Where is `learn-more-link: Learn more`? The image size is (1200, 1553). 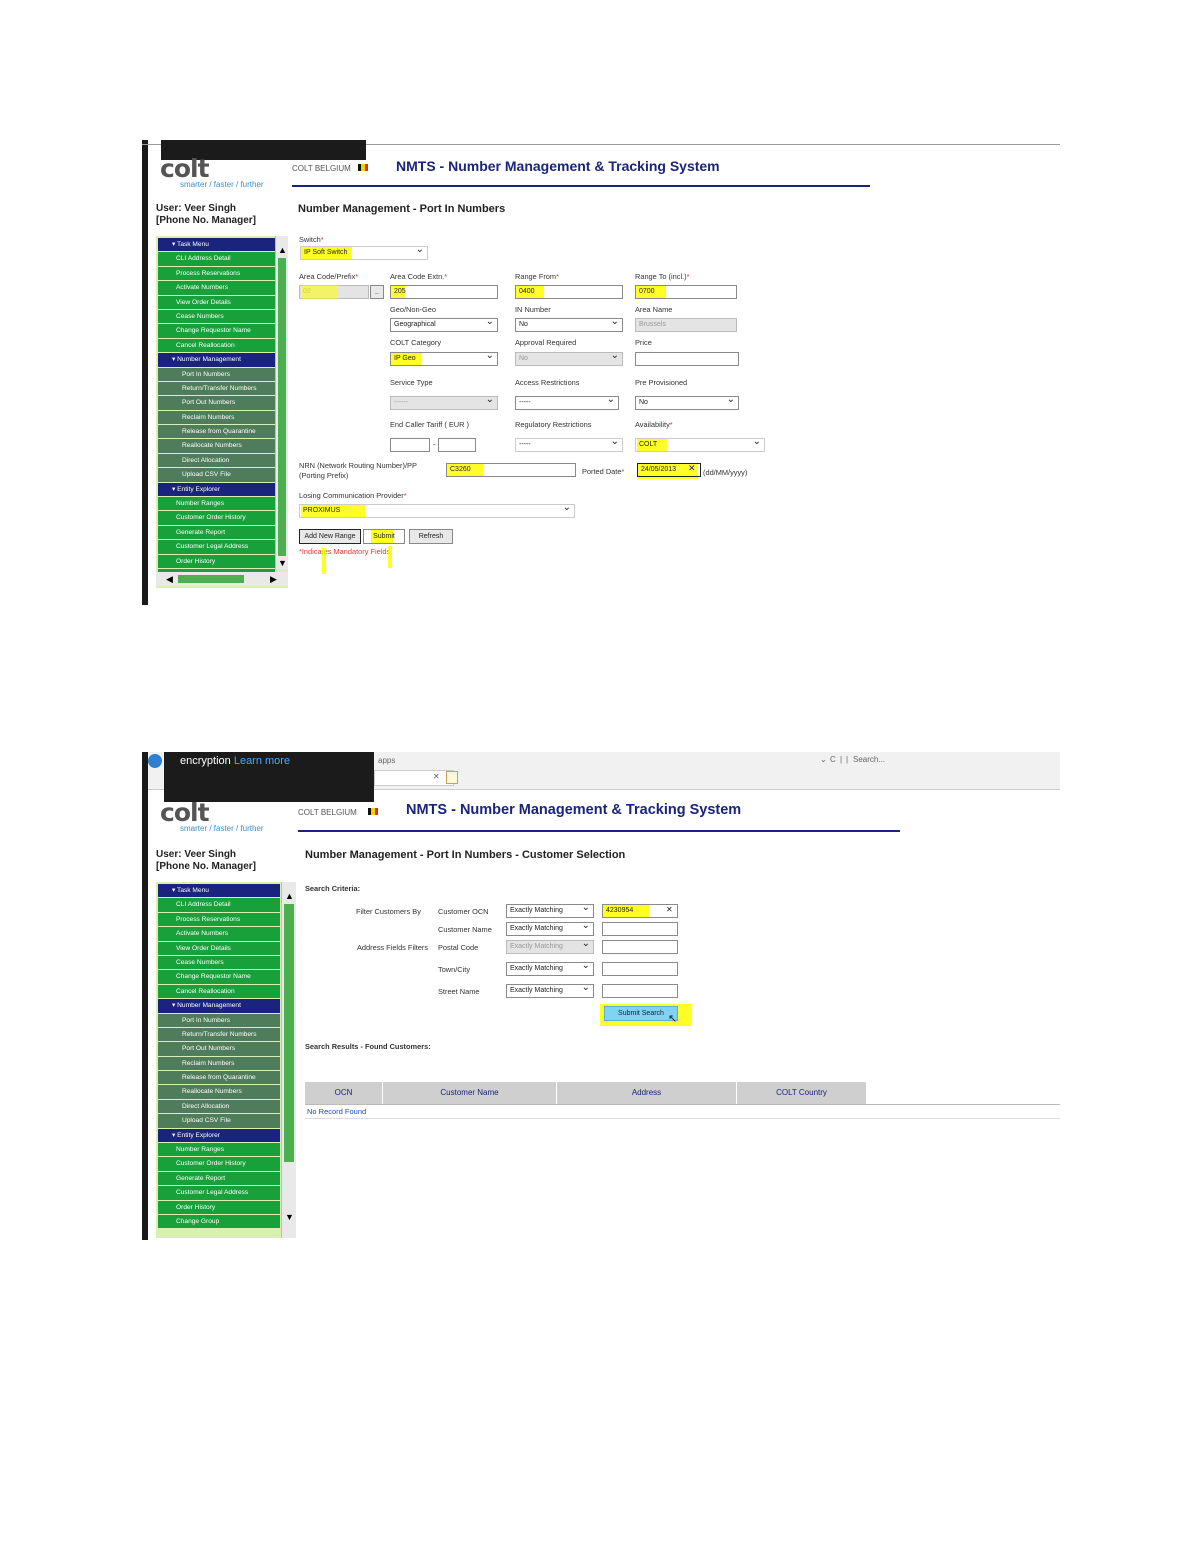 learn-more-link: Learn more is located at coordinates (262, 761).